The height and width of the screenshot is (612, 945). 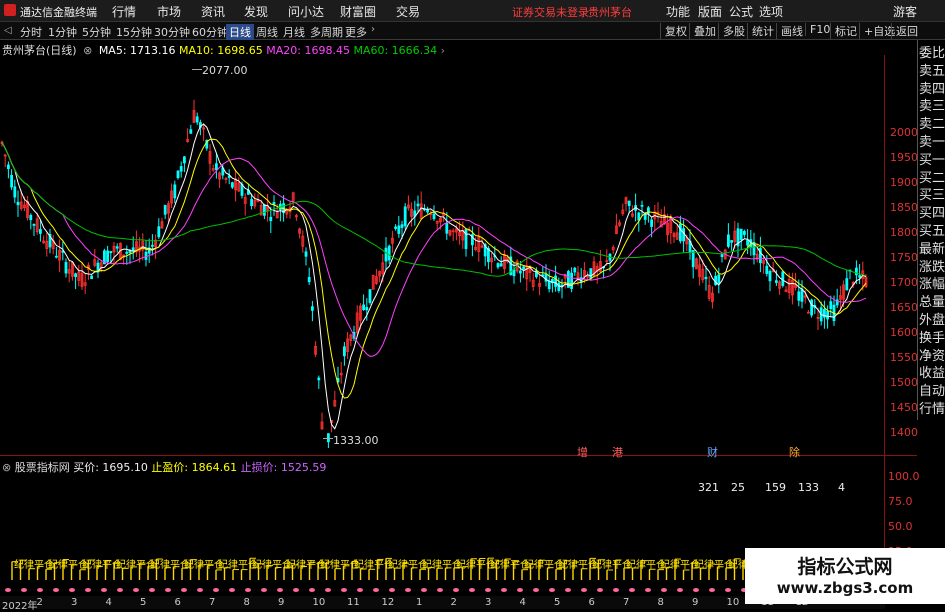 I want to click on btn-f10: F10, so click(x=817, y=29).